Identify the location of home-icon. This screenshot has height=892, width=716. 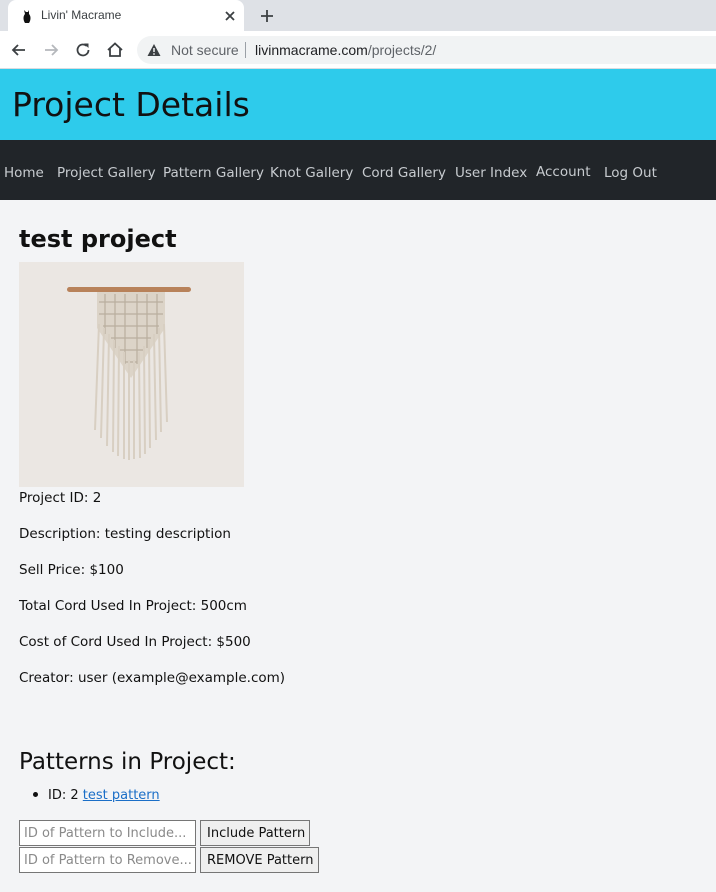
(115, 50).